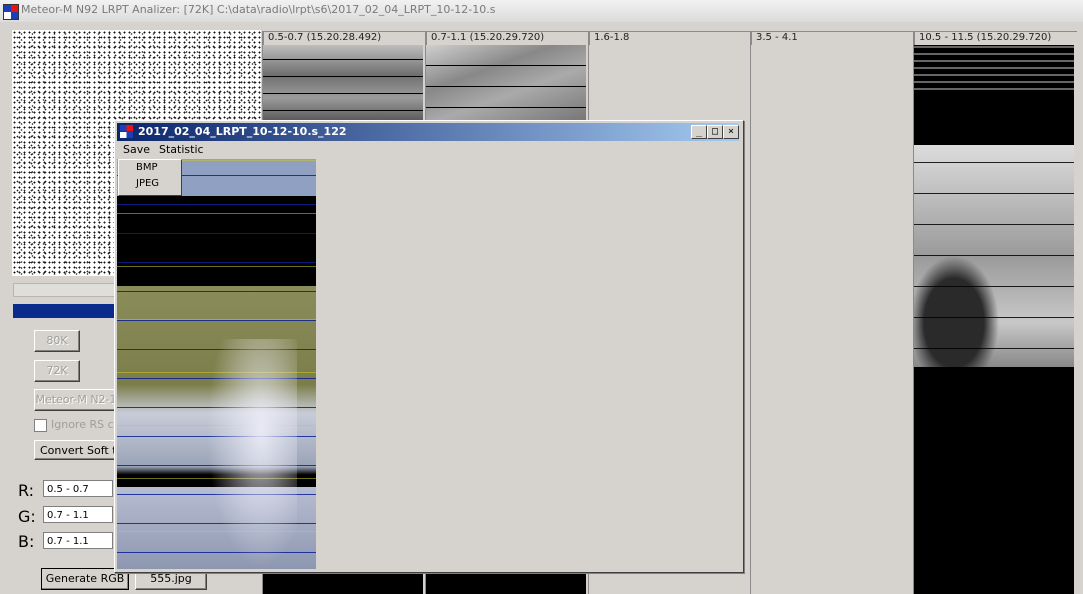 The image size is (1083, 594). What do you see at coordinates (135, 150) in the screenshot?
I see `menu-save: Save` at bounding box center [135, 150].